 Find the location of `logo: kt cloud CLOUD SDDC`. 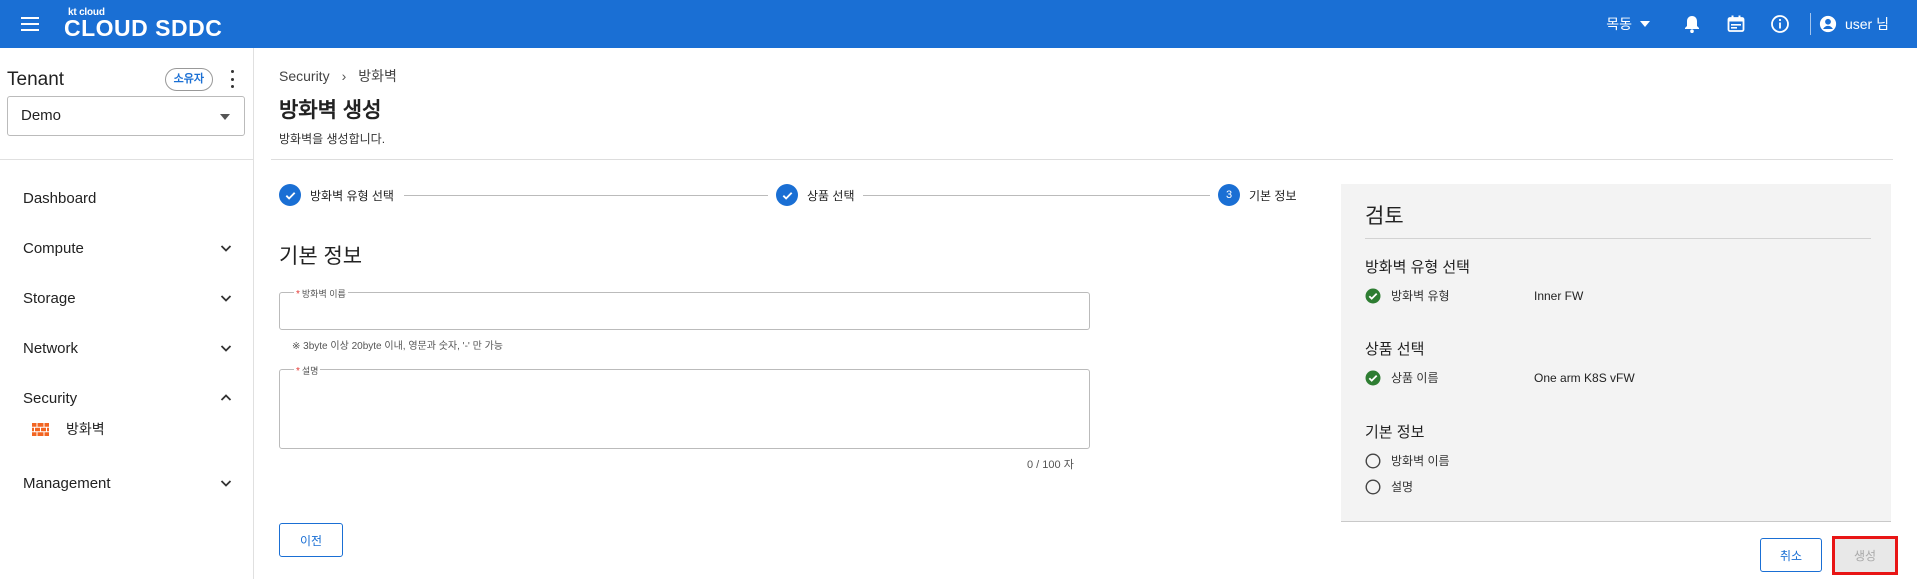

logo: kt cloud CLOUD SDDC is located at coordinates (143, 24).